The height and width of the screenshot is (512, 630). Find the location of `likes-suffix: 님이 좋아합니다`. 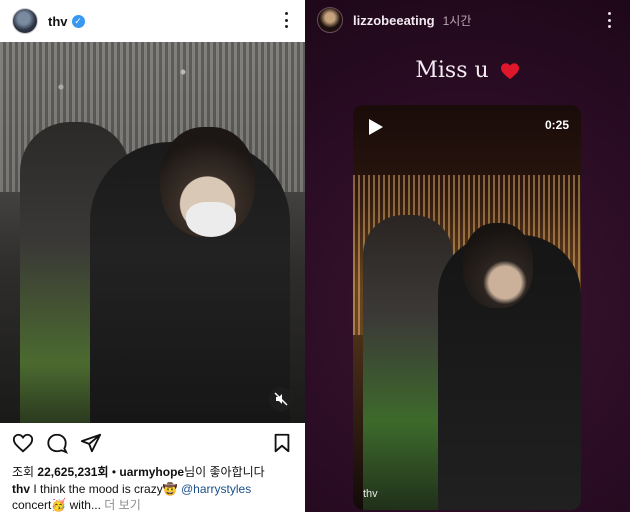

likes-suffix: 님이 좋아합니다 is located at coordinates (224, 472).